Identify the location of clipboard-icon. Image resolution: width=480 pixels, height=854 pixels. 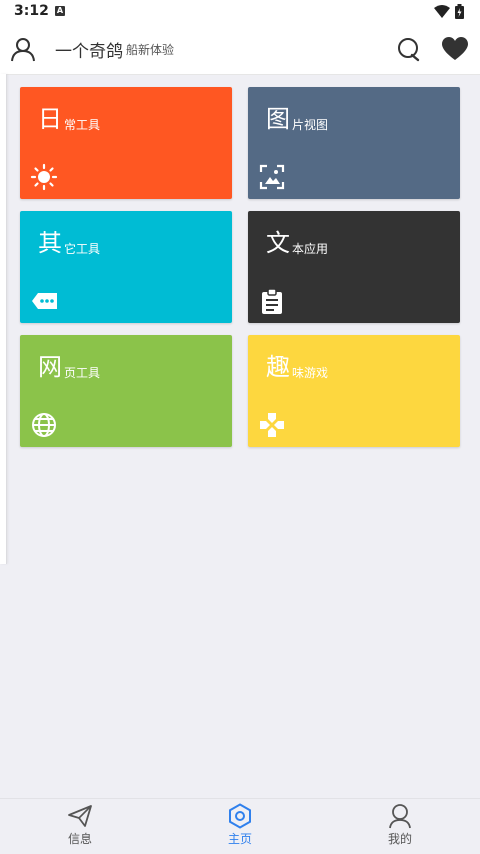
(272, 301).